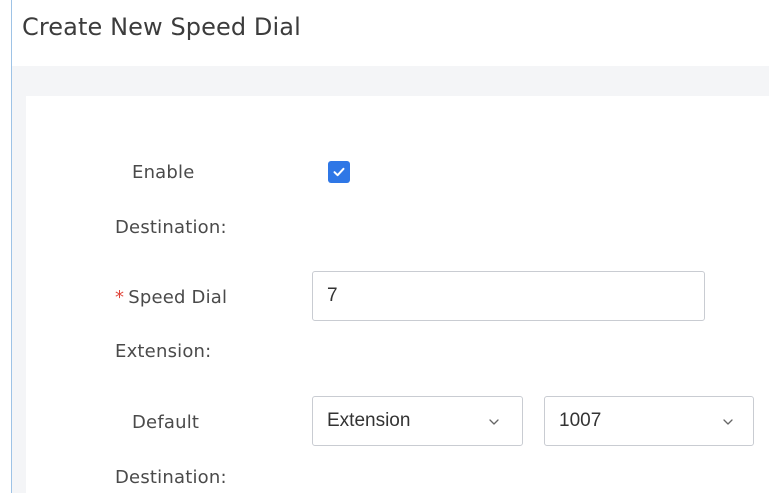 The image size is (769, 493). Describe the element at coordinates (161, 27) in the screenshot. I see `dialog-title: Create New Speed Dial` at that location.